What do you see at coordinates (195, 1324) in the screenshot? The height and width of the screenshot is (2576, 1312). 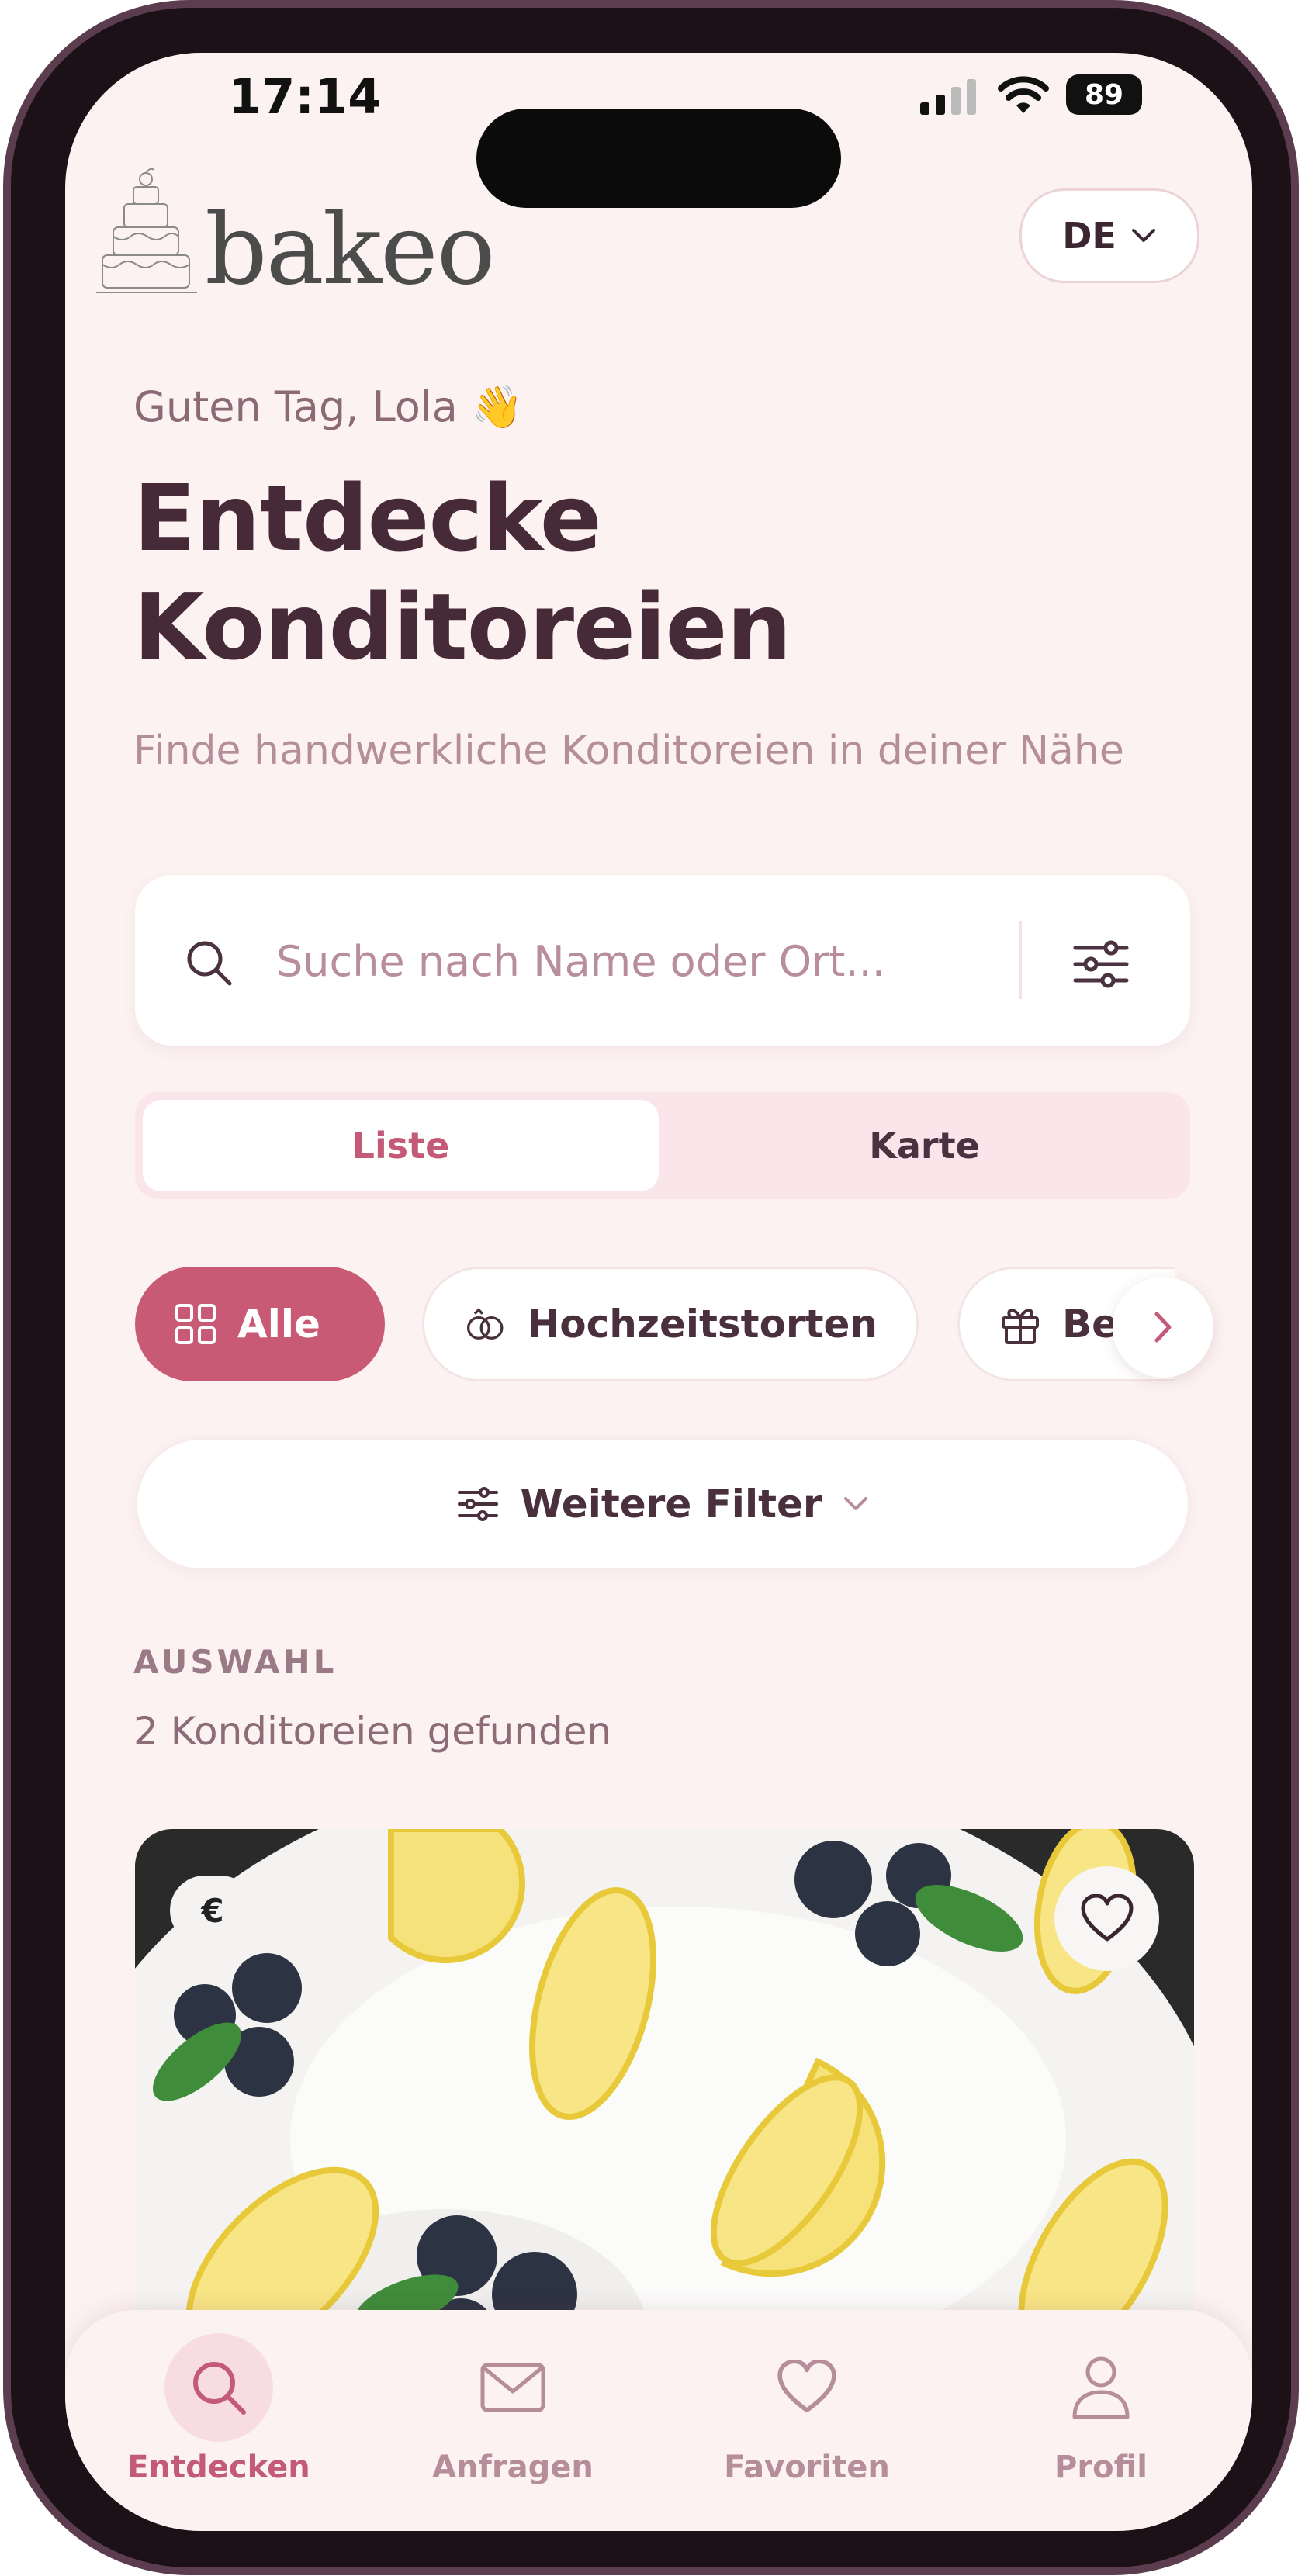 I see `grid-icon` at bounding box center [195, 1324].